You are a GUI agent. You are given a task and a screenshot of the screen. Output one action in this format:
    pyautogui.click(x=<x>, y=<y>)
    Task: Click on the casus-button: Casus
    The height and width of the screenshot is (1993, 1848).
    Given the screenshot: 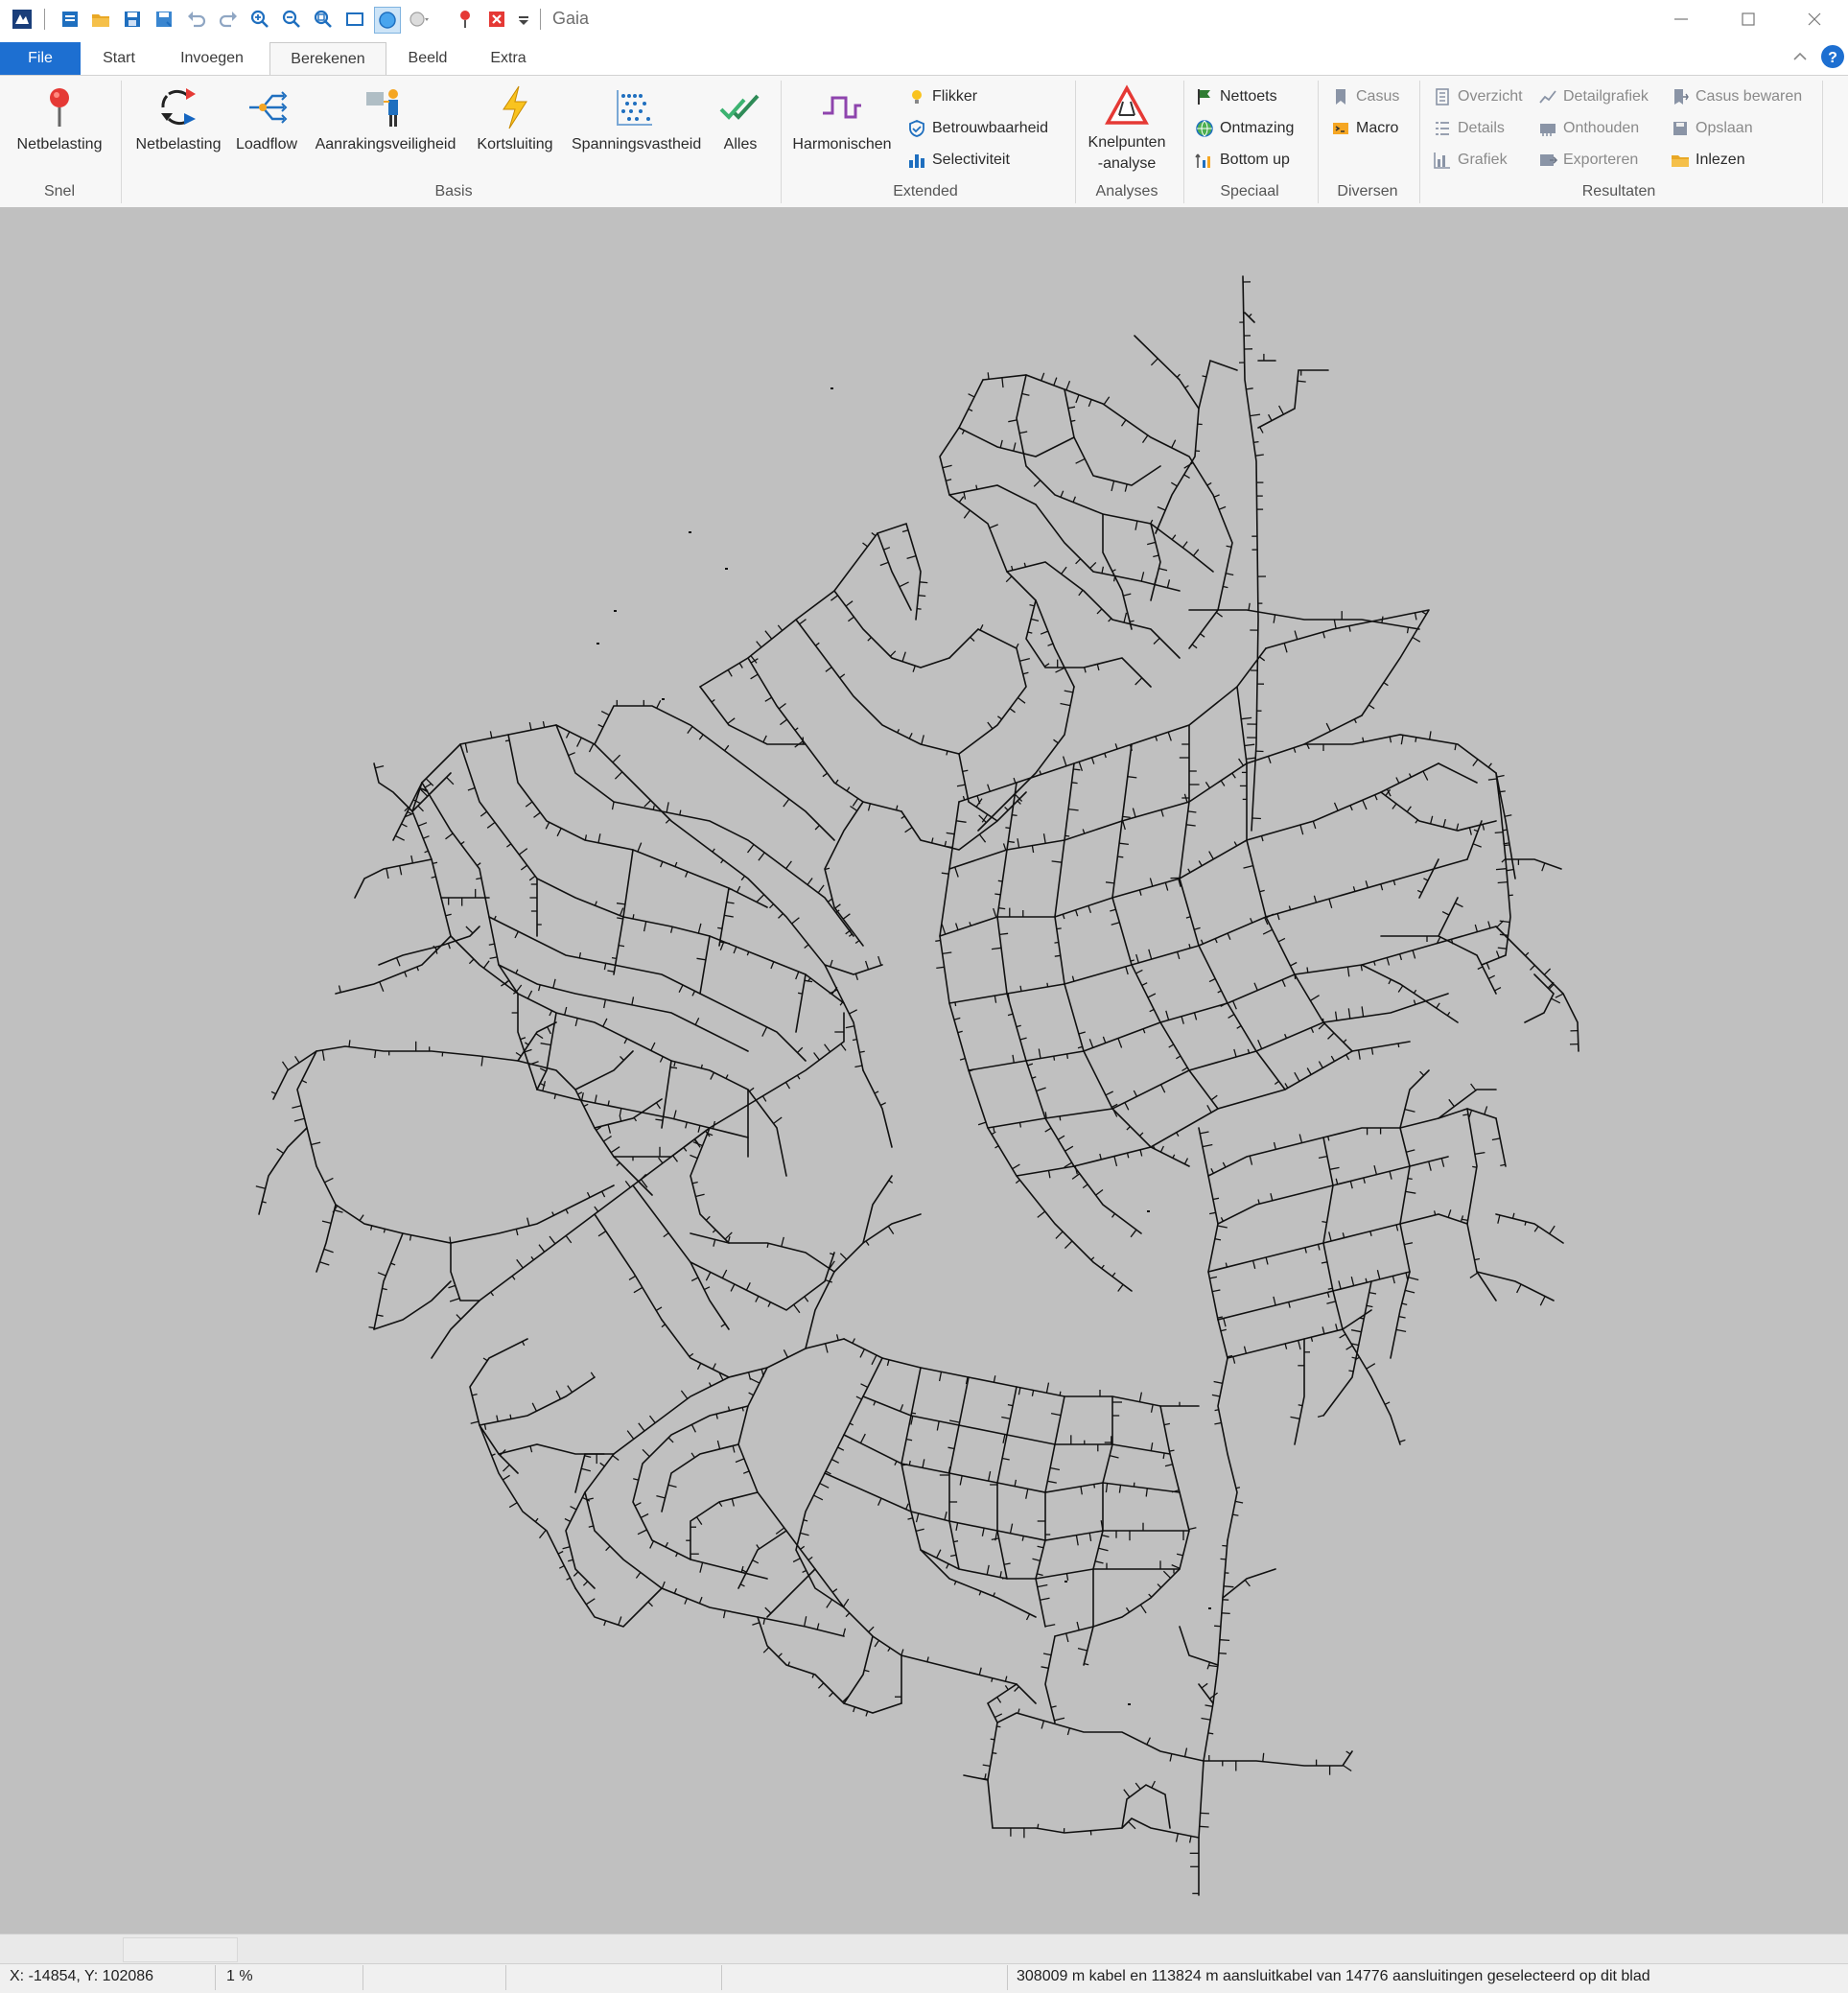 What is the action you would take?
    pyautogui.click(x=1363, y=96)
    